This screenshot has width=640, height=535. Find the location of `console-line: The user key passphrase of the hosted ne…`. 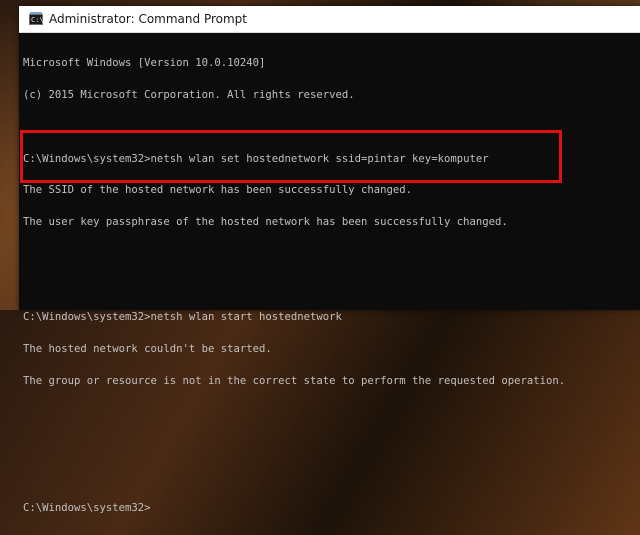

console-line: The user key passphrase of the hosted ne… is located at coordinates (265, 222).